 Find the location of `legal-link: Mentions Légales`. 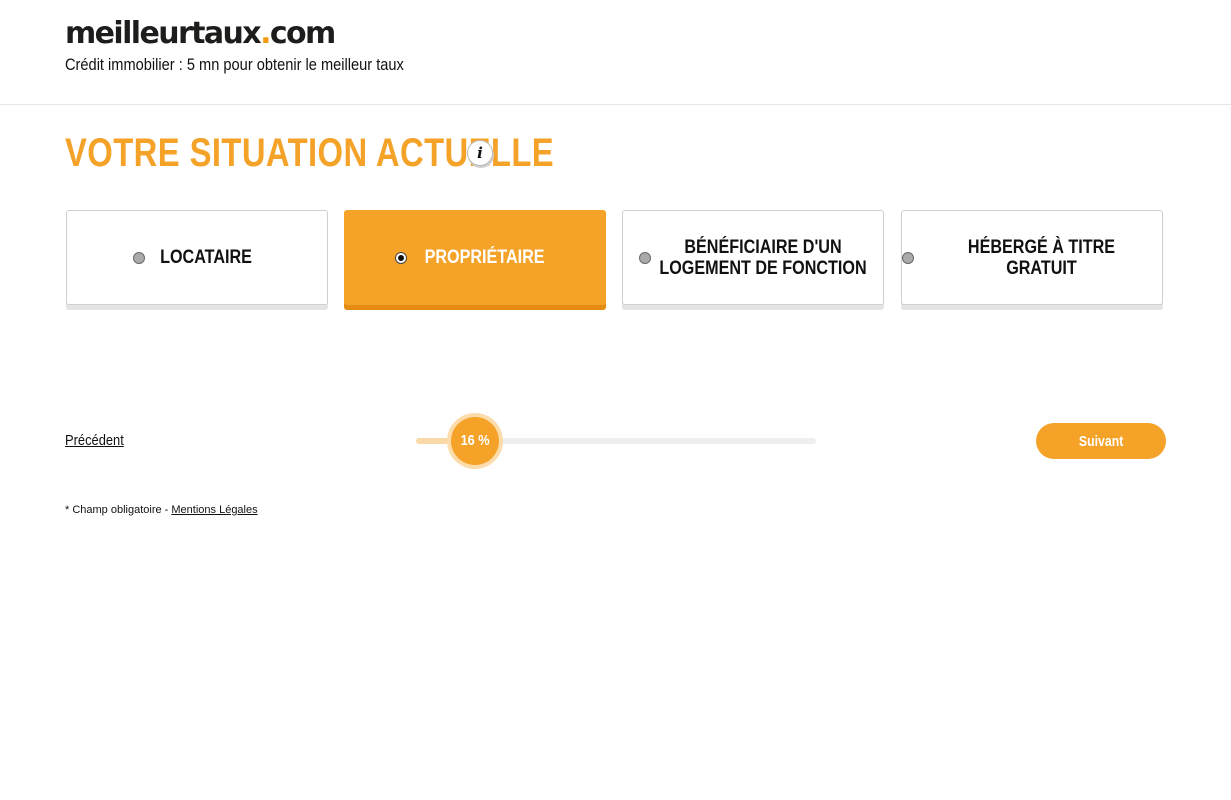

legal-link: Mentions Légales is located at coordinates (214, 510).